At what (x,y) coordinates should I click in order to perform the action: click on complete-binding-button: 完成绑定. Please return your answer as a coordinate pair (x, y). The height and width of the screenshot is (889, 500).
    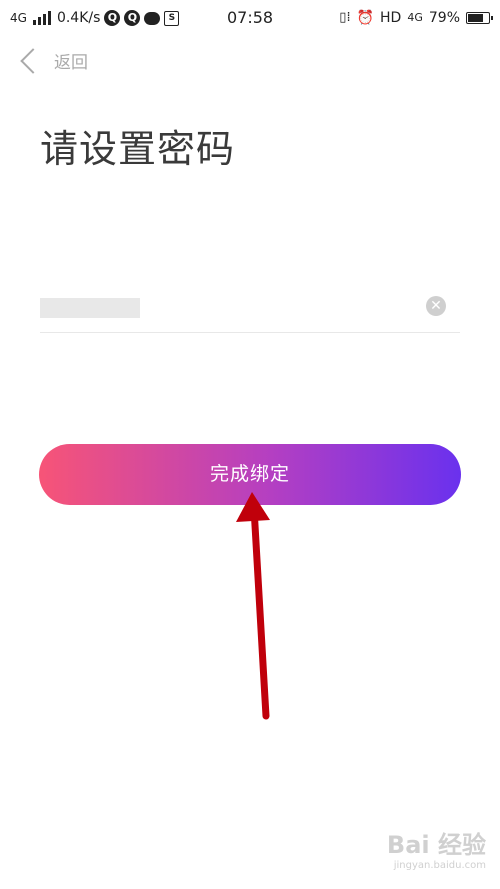
    Looking at the image, I should click on (250, 474).